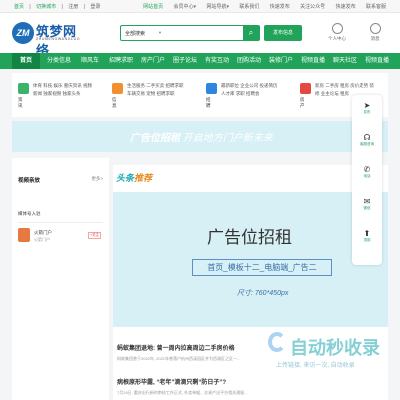 Image resolution: width=400 pixels, height=400 pixels. What do you see at coordinates (24, 235) in the screenshot?
I see `rocket-icon` at bounding box center [24, 235].